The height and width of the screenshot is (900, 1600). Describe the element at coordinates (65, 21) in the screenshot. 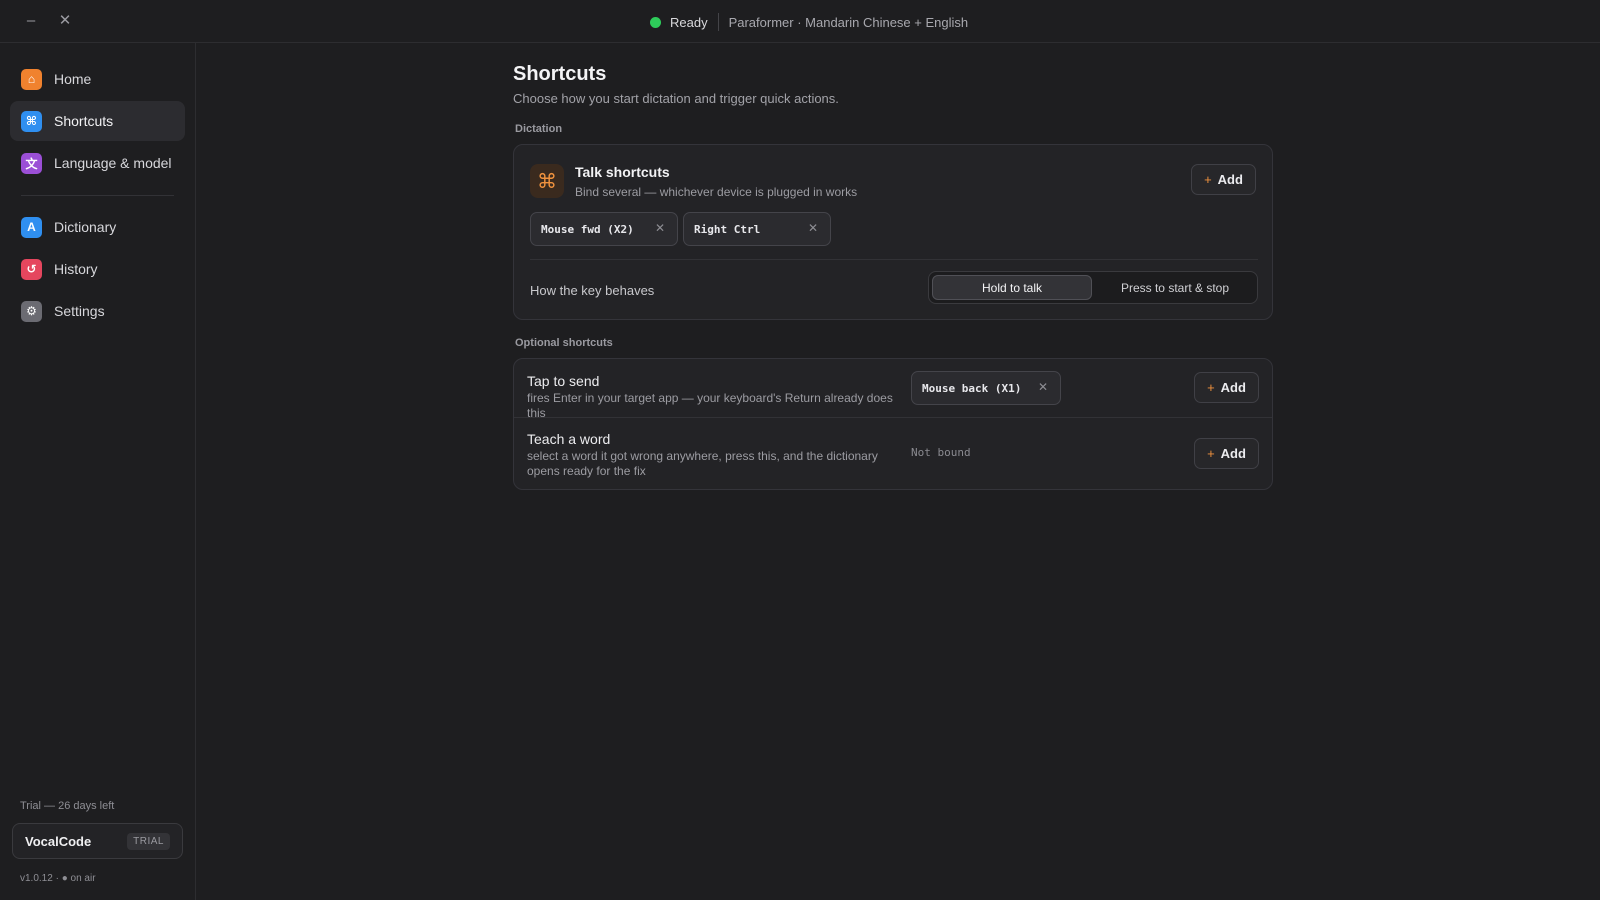

I see `close-button: ✕` at that location.